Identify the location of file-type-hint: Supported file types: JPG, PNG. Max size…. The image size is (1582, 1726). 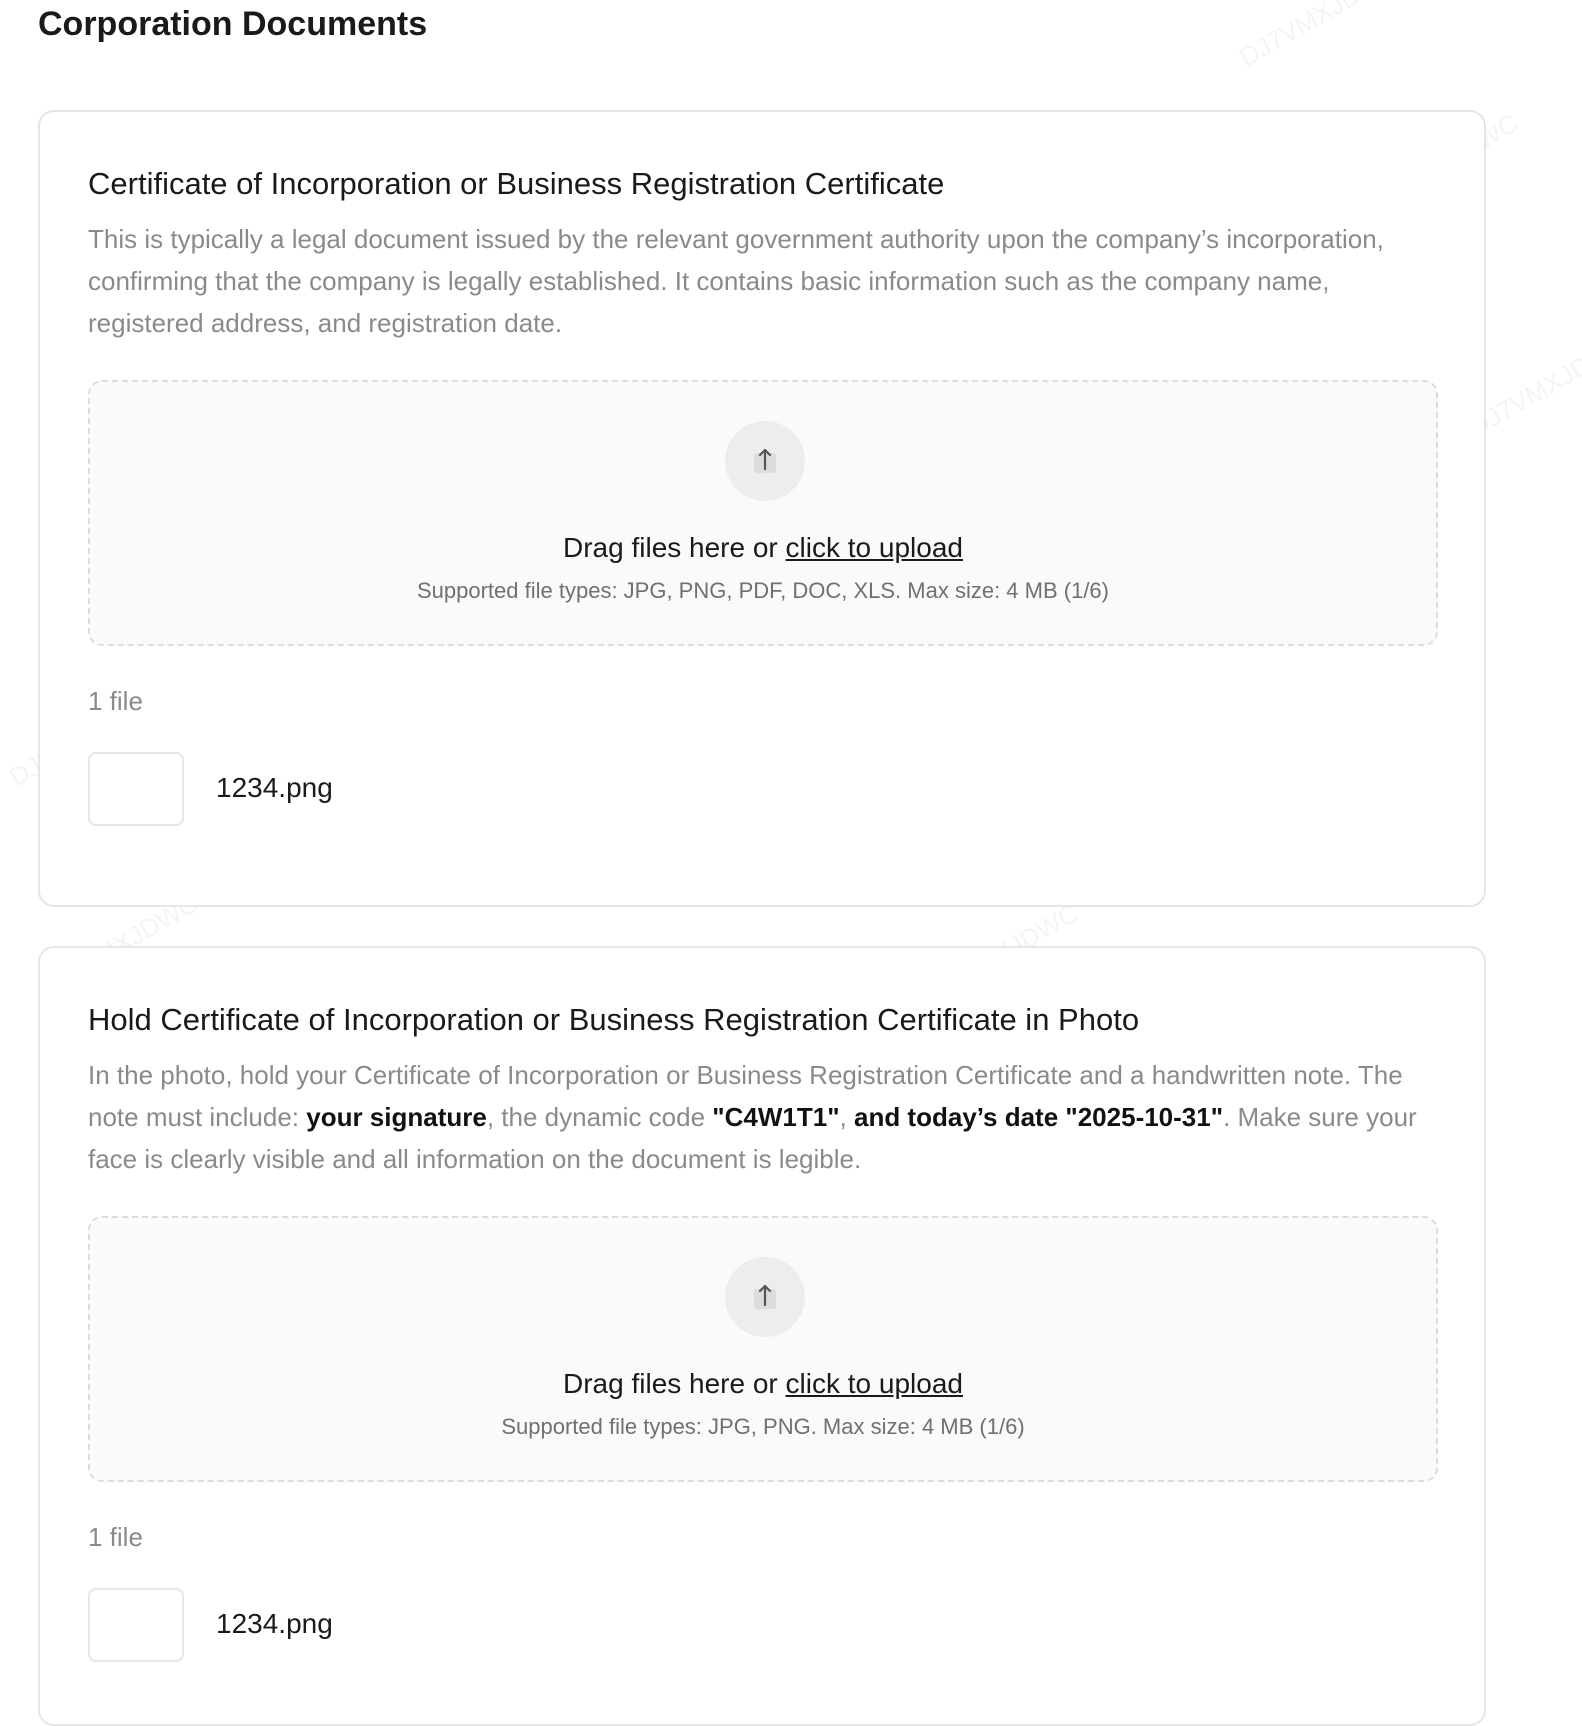
(763, 1426).